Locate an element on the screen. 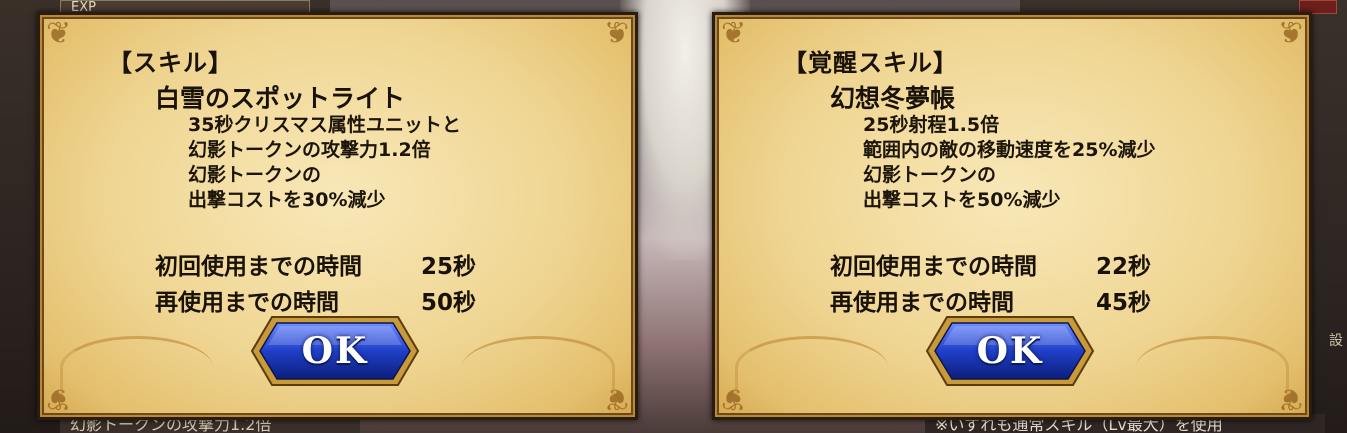  dialog-title: 【スキル】 is located at coordinates (170, 63).